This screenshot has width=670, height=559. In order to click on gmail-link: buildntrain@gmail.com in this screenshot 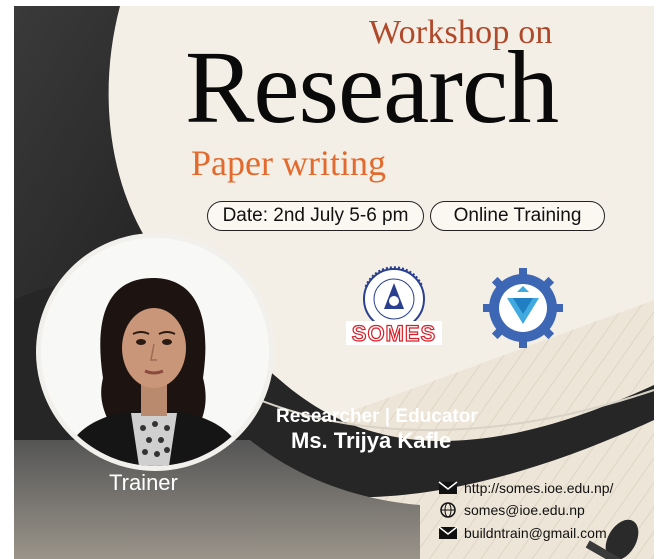, I will do `click(522, 533)`.